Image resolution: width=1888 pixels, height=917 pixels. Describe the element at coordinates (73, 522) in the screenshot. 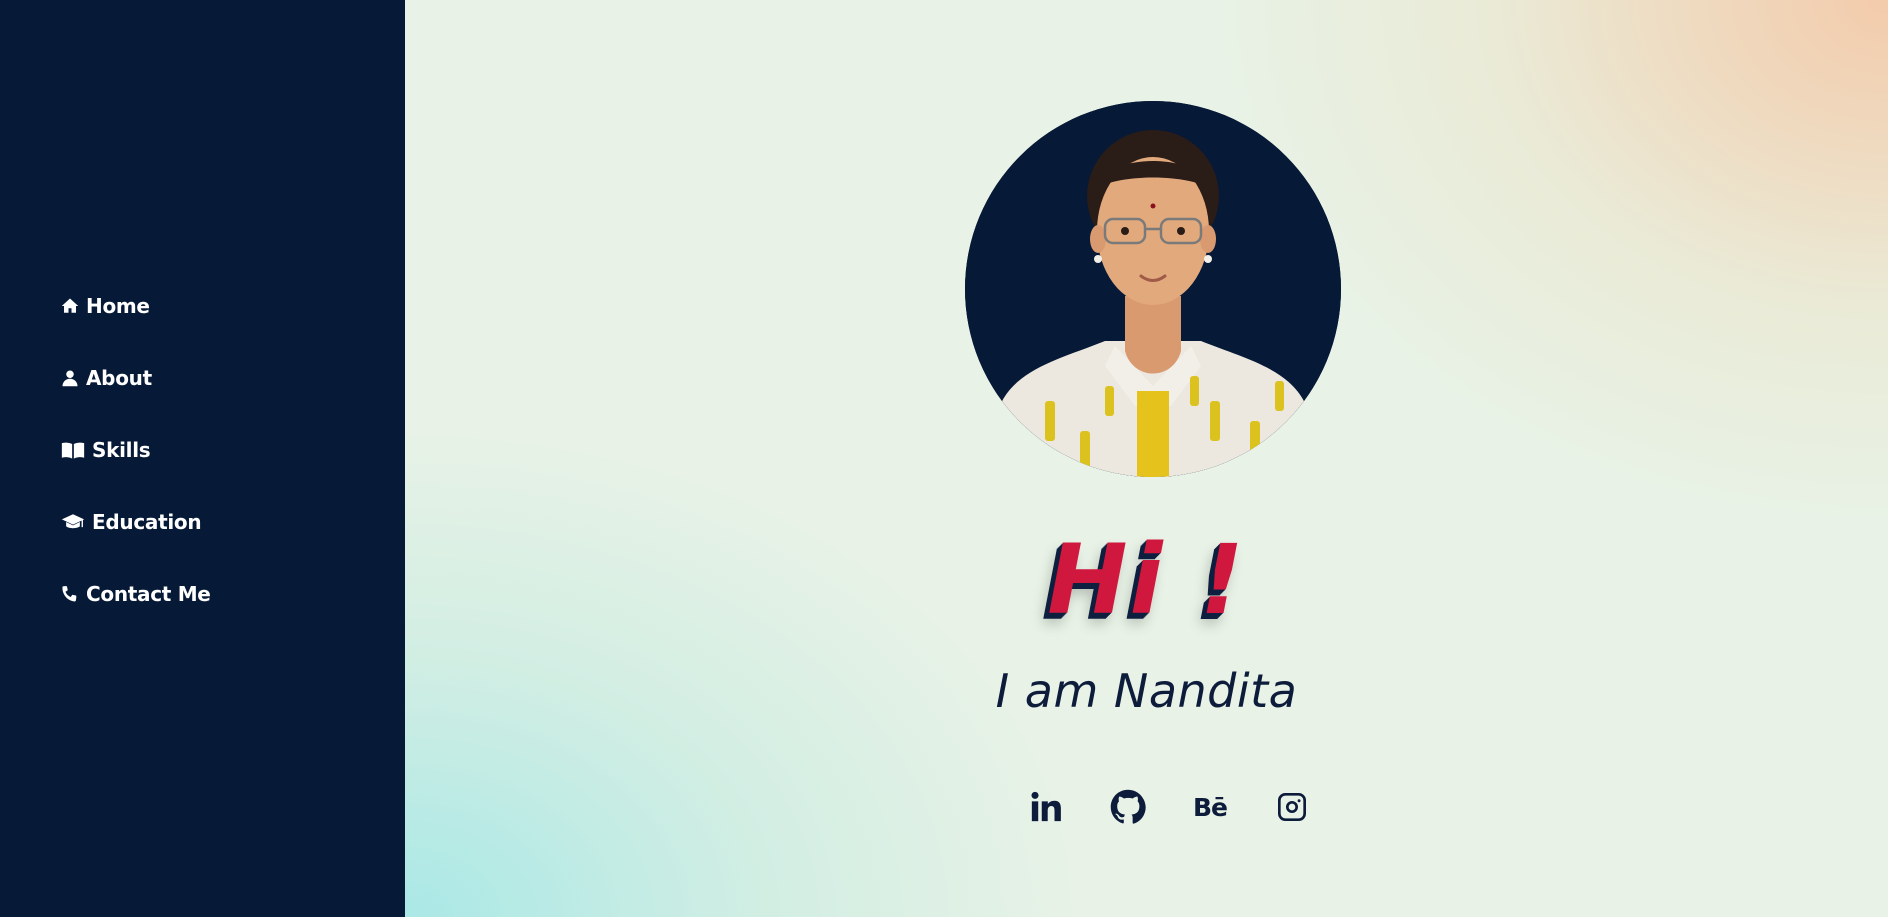

I see `graduation-cap-icon` at that location.